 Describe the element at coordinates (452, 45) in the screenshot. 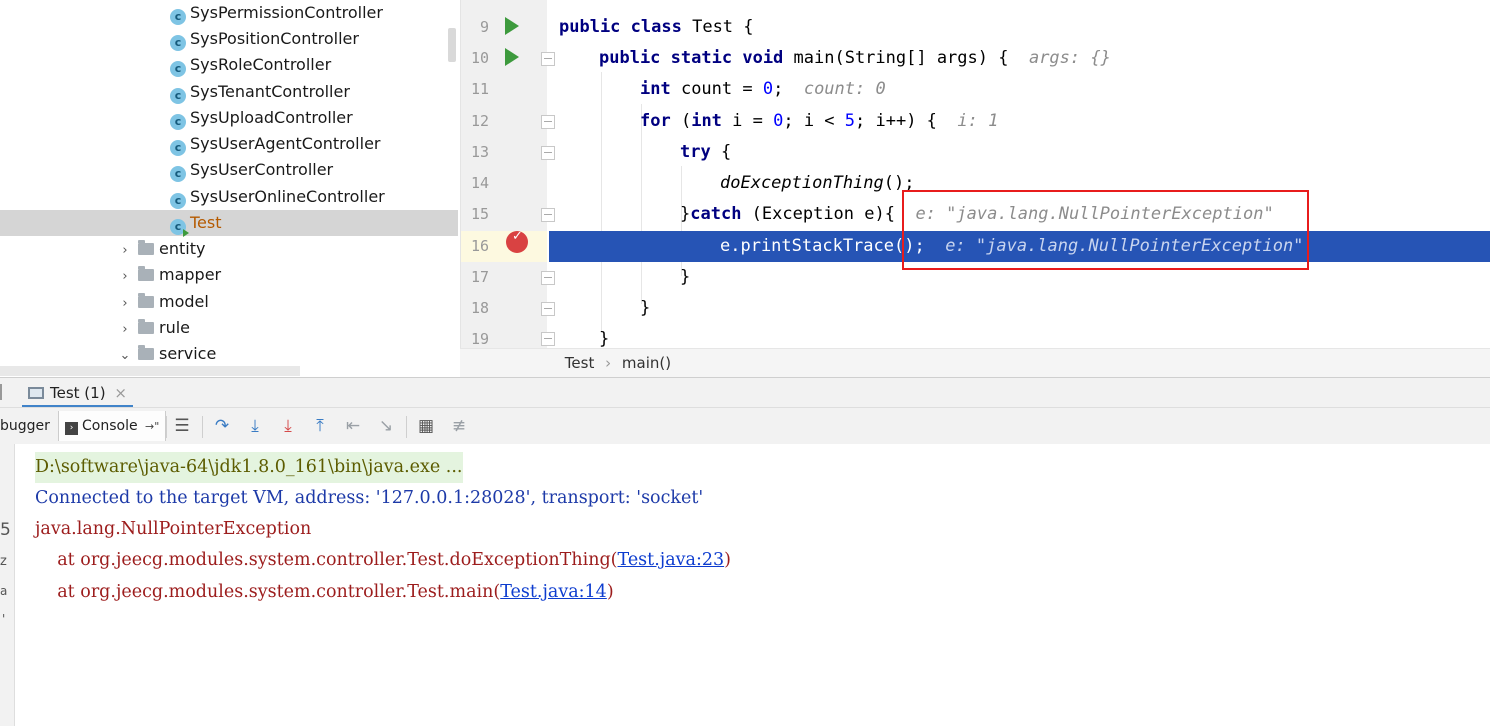

I see `tree-scrollbar` at that location.